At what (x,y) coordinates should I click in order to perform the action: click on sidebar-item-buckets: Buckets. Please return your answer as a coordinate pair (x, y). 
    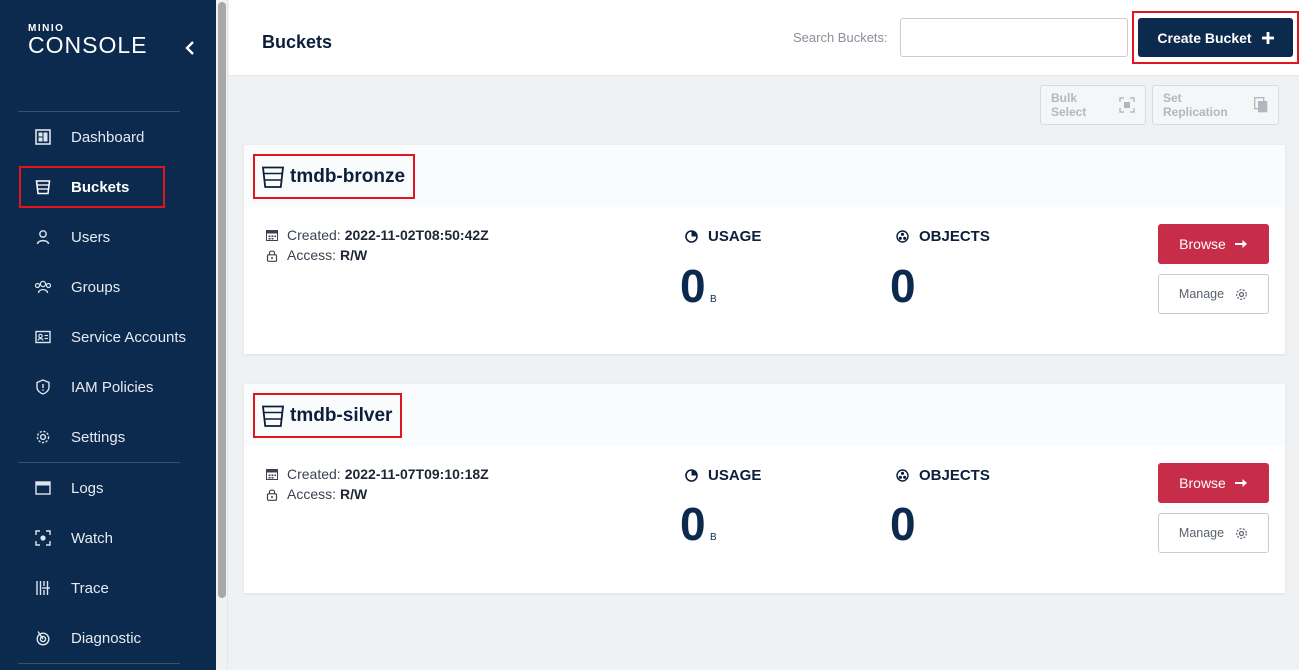
    Looking at the image, I should click on (92, 187).